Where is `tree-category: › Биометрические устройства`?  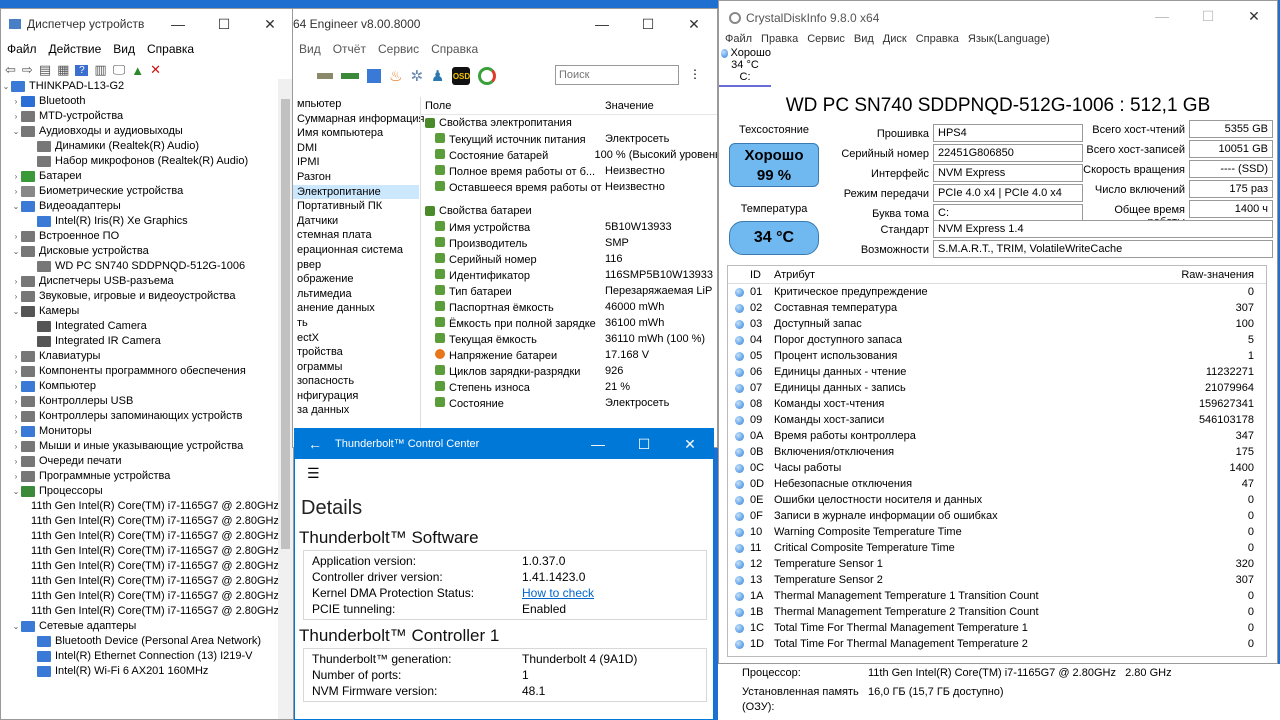 tree-category: › Биометрические устройства is located at coordinates (140, 191).